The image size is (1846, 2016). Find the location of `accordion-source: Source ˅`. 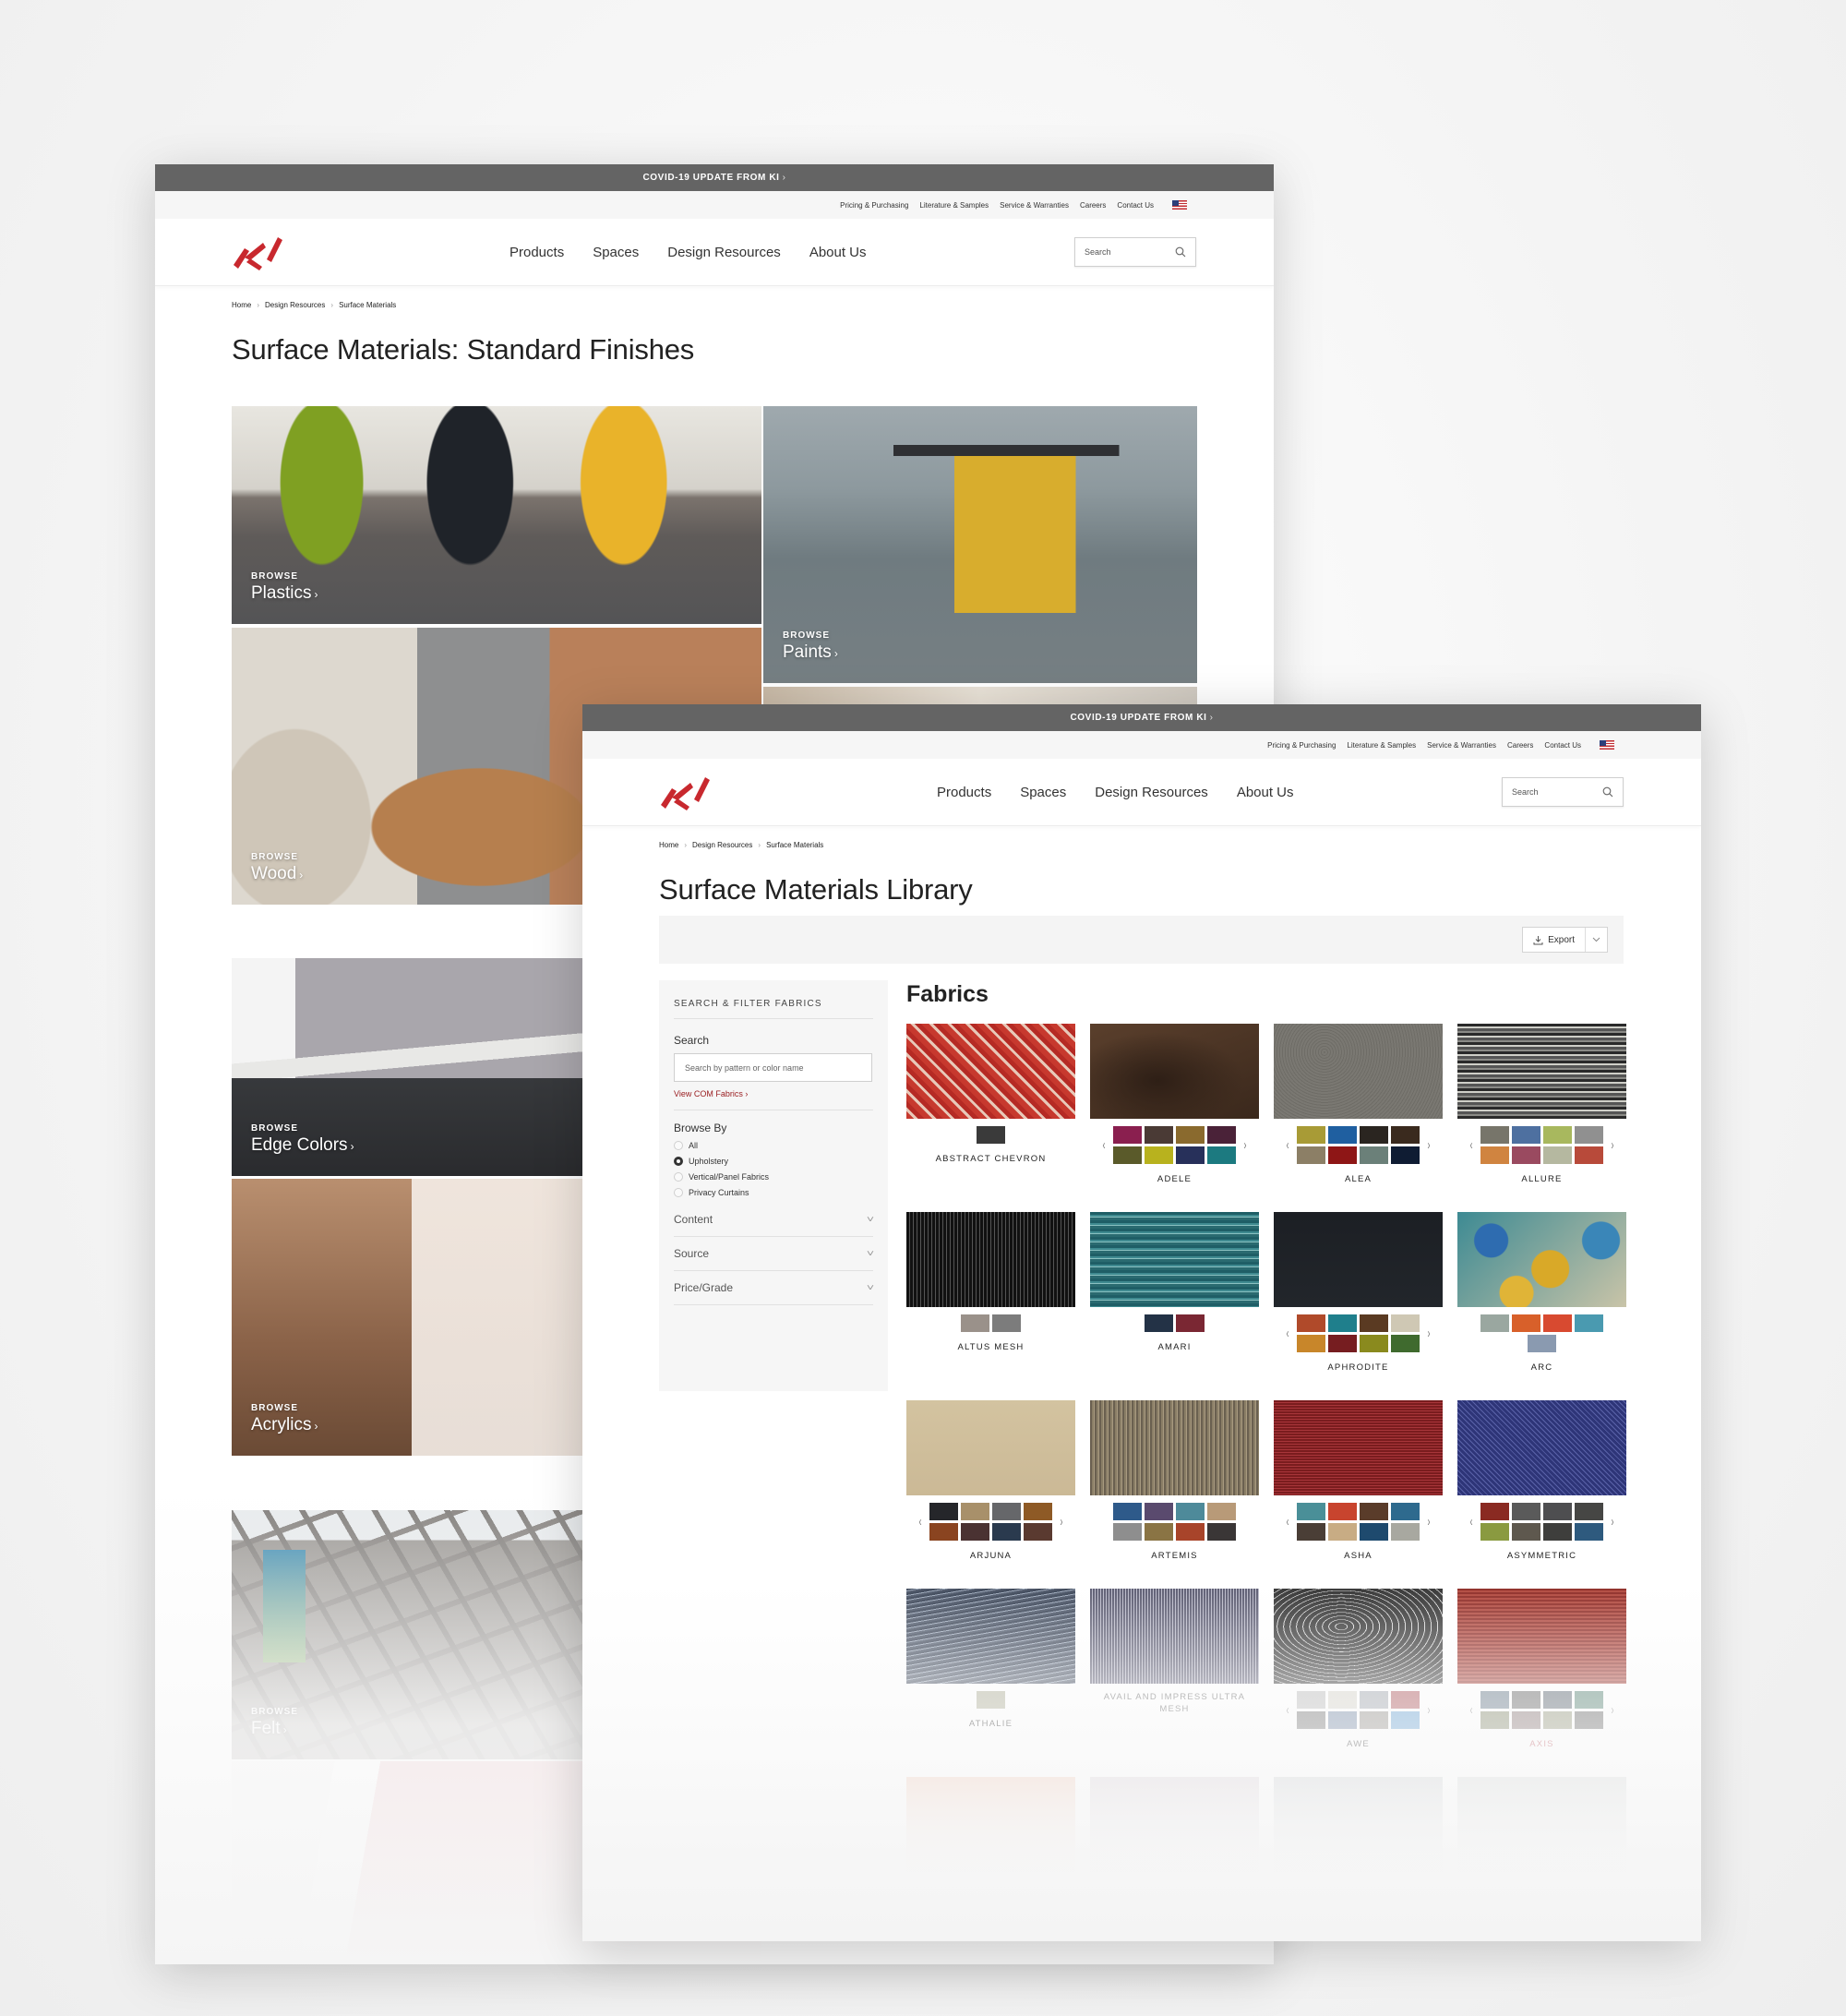

accordion-source: Source ˅ is located at coordinates (774, 1254).